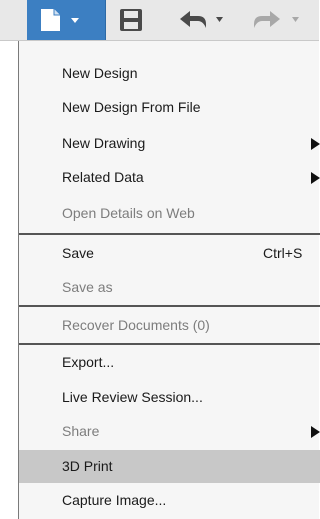 The width and height of the screenshot is (320, 519). I want to click on undo-toolbar-button, so click(208, 20).